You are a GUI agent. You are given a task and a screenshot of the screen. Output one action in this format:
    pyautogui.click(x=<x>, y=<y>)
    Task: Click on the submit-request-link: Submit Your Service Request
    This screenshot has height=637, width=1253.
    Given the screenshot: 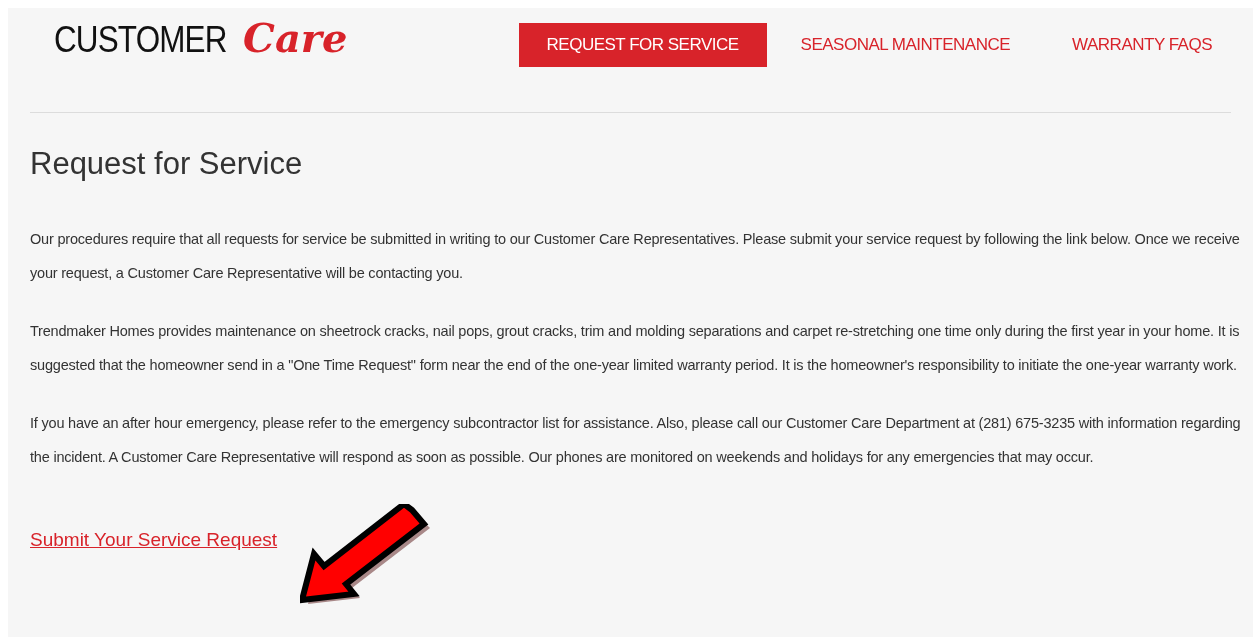 What is the action you would take?
    pyautogui.click(x=154, y=539)
    